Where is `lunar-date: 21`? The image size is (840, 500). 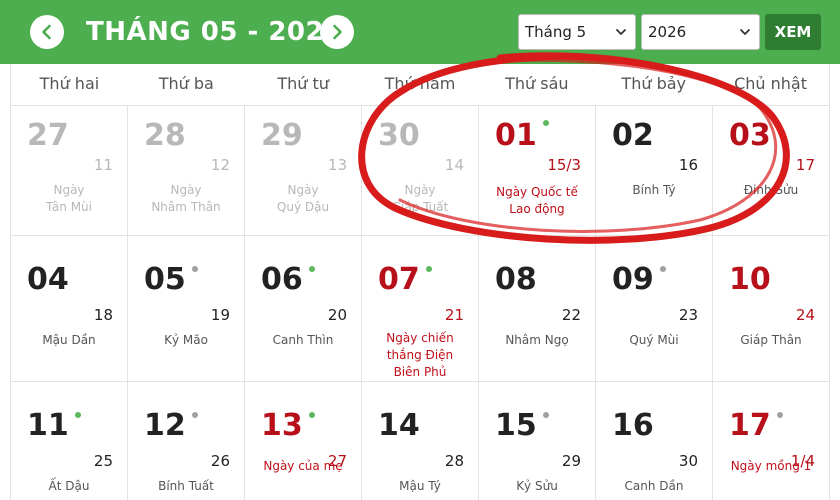 lunar-date: 21 is located at coordinates (454, 315).